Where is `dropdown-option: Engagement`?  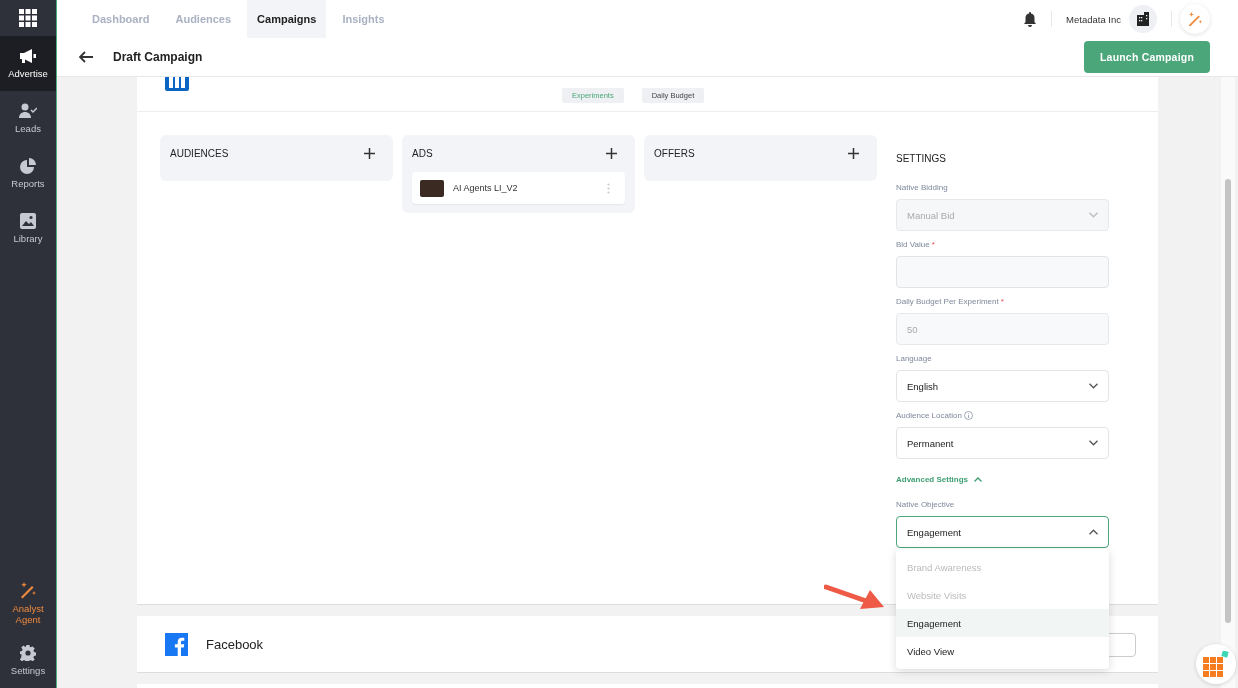
dropdown-option: Engagement is located at coordinates (1002, 623).